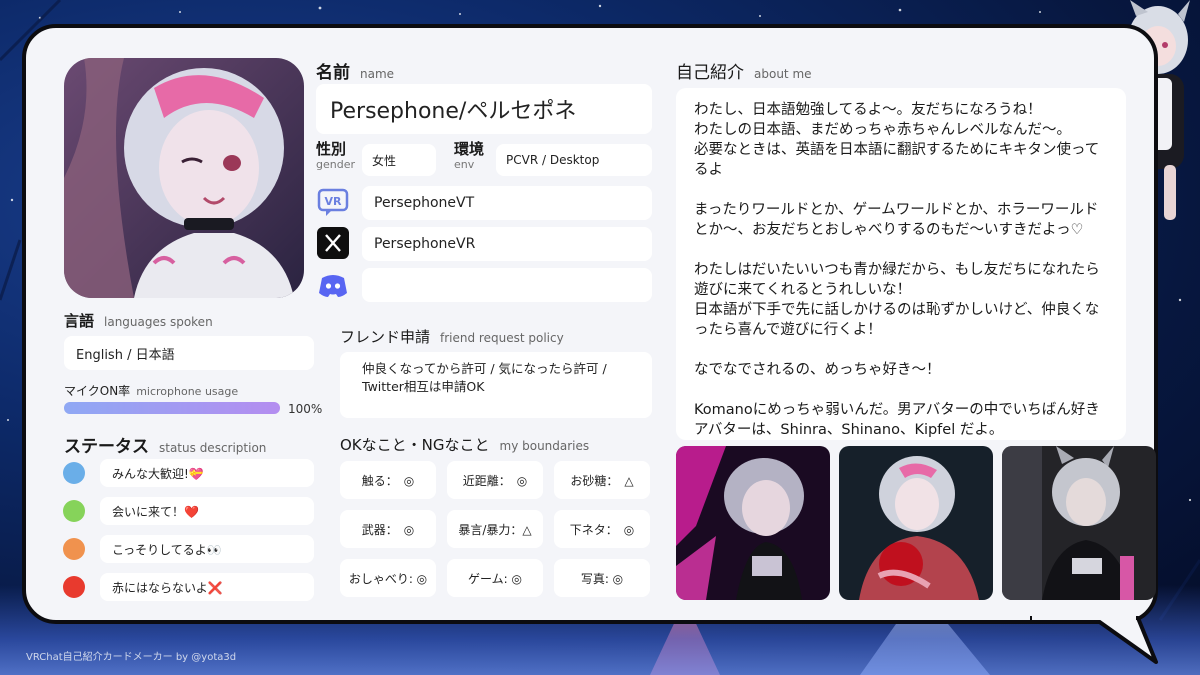 The height and width of the screenshot is (675, 1200). I want to click on status-item-red: 赤にはならないよ❌, so click(207, 587).